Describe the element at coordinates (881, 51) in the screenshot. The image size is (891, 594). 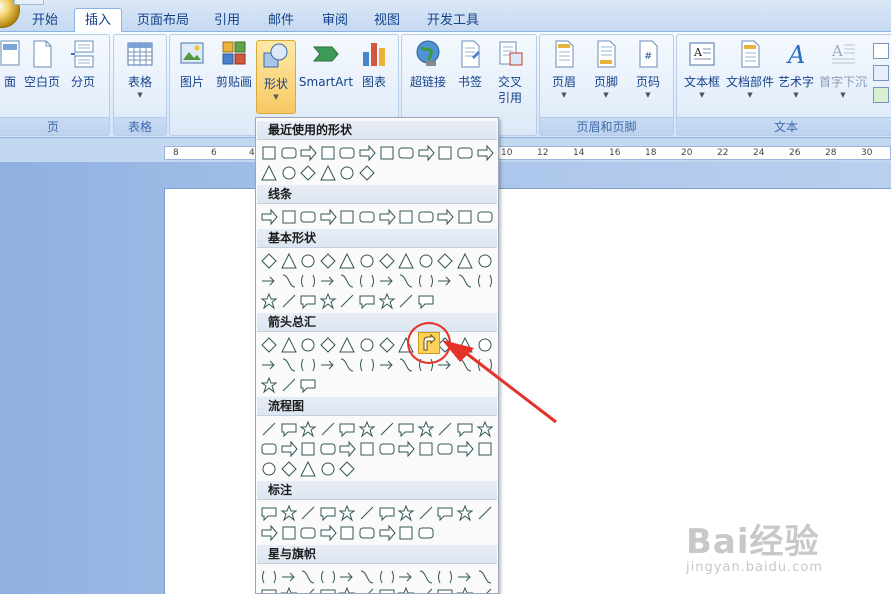
I see `signature-line-icon` at that location.